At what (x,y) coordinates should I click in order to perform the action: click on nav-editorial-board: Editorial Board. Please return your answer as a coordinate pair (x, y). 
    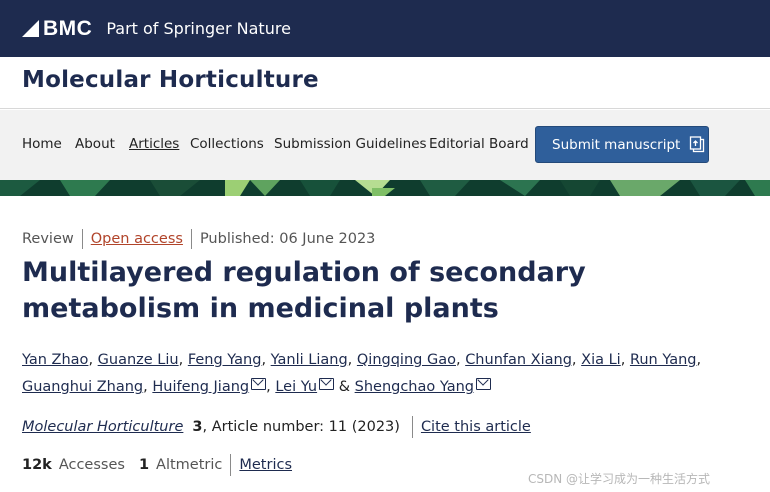
    Looking at the image, I should click on (479, 144).